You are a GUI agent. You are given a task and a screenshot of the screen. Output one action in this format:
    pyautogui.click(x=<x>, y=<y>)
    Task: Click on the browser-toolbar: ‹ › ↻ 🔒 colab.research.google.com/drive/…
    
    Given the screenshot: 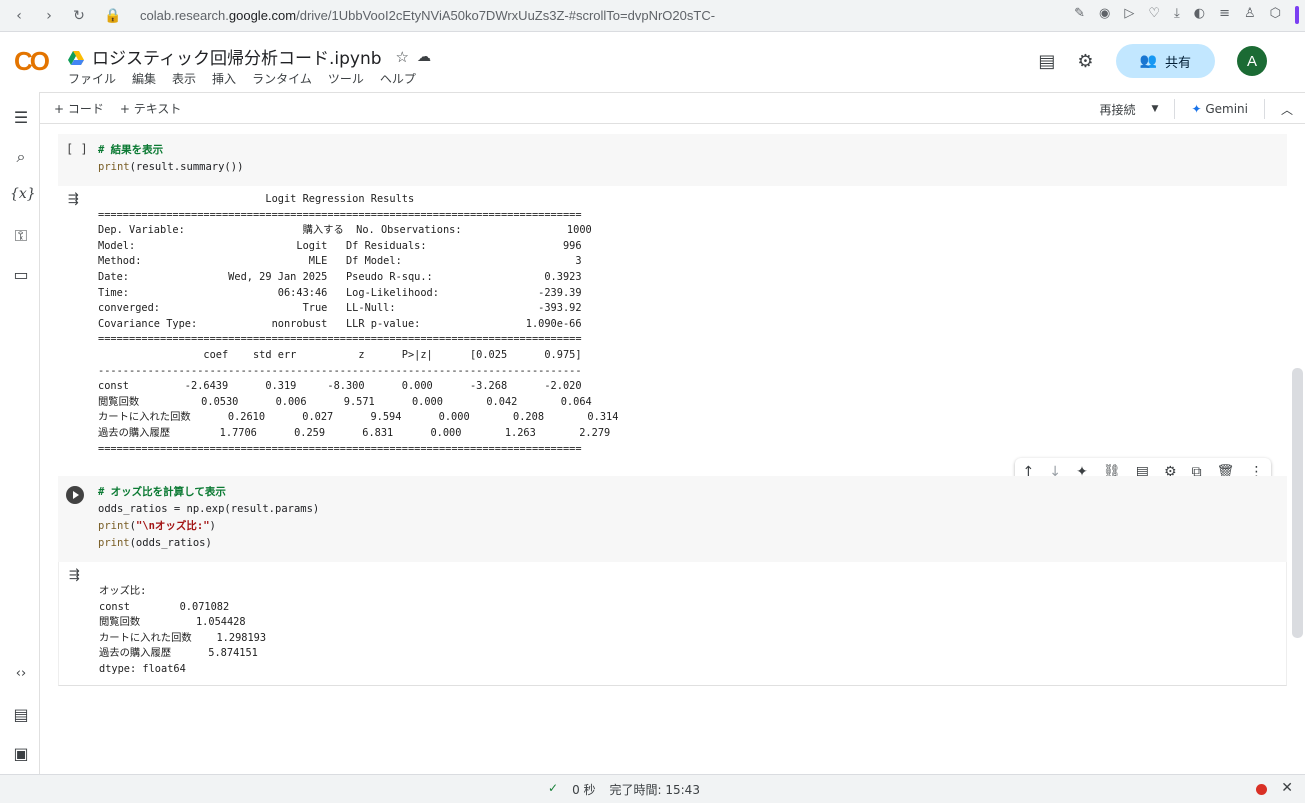 What is the action you would take?
    pyautogui.click(x=652, y=16)
    